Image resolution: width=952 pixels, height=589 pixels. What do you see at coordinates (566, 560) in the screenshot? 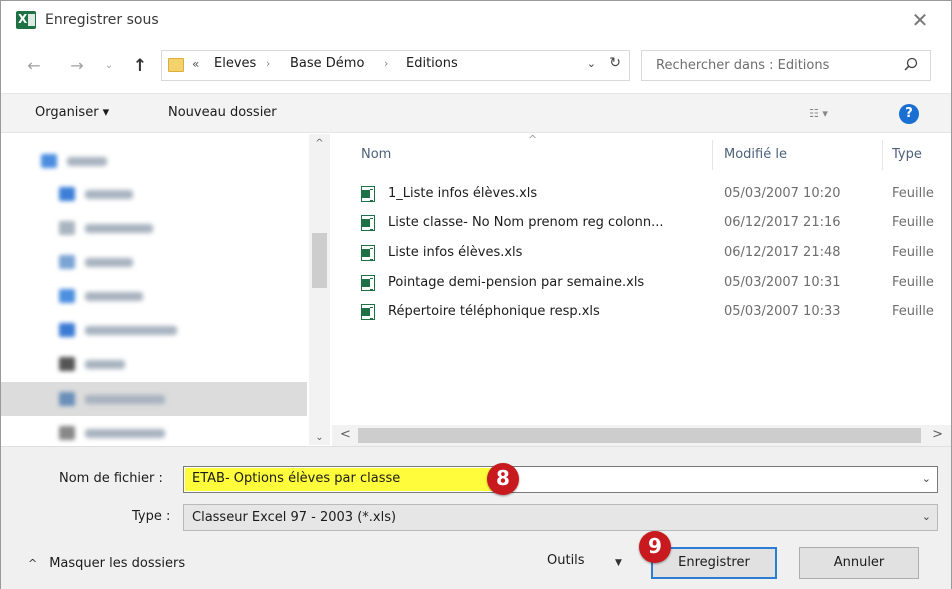
I see `tools-menu: Outils` at bounding box center [566, 560].